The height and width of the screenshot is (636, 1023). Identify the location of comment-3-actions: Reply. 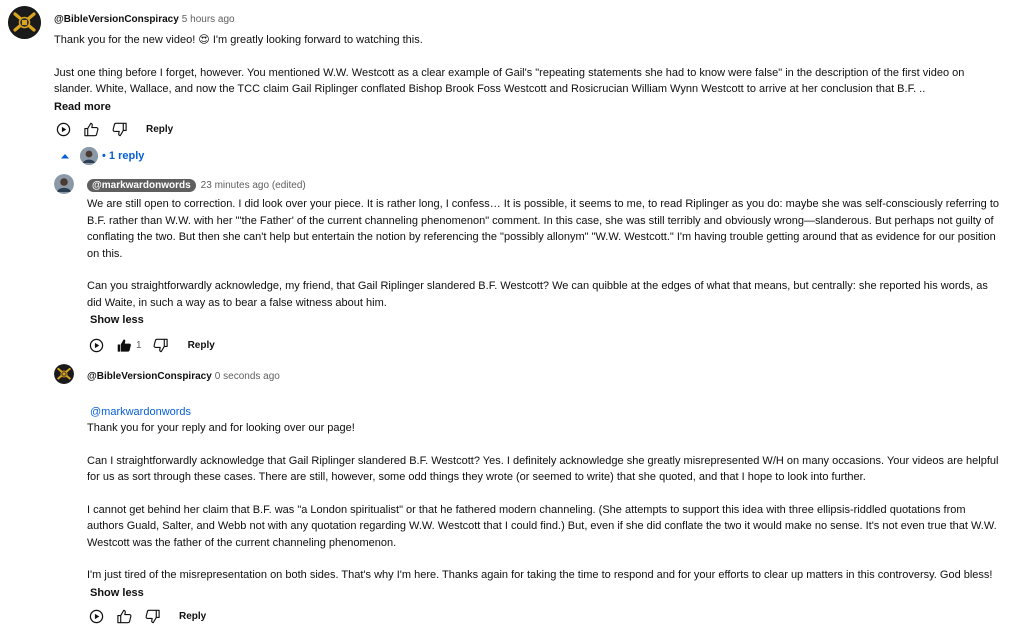
(146, 616).